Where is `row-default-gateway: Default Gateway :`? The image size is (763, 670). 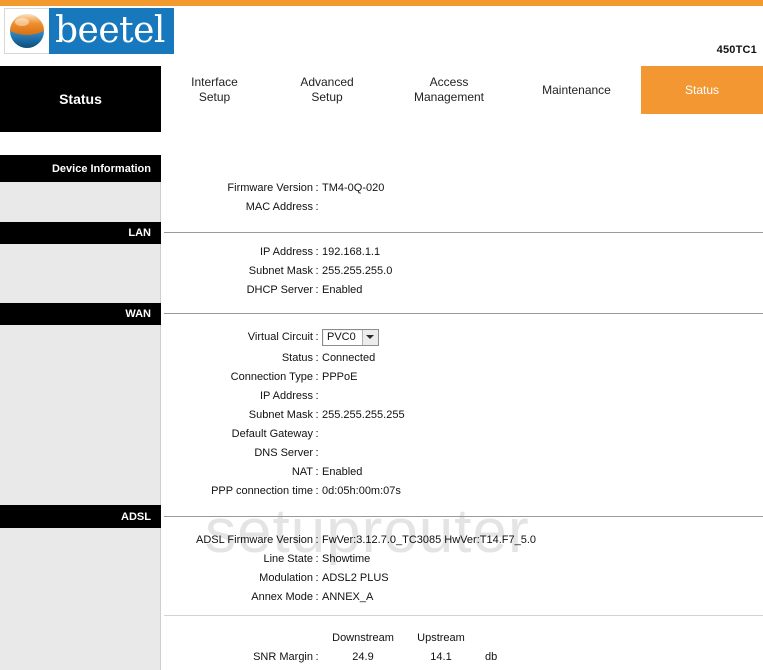 row-default-gateway: Default Gateway : is located at coordinates (462, 433).